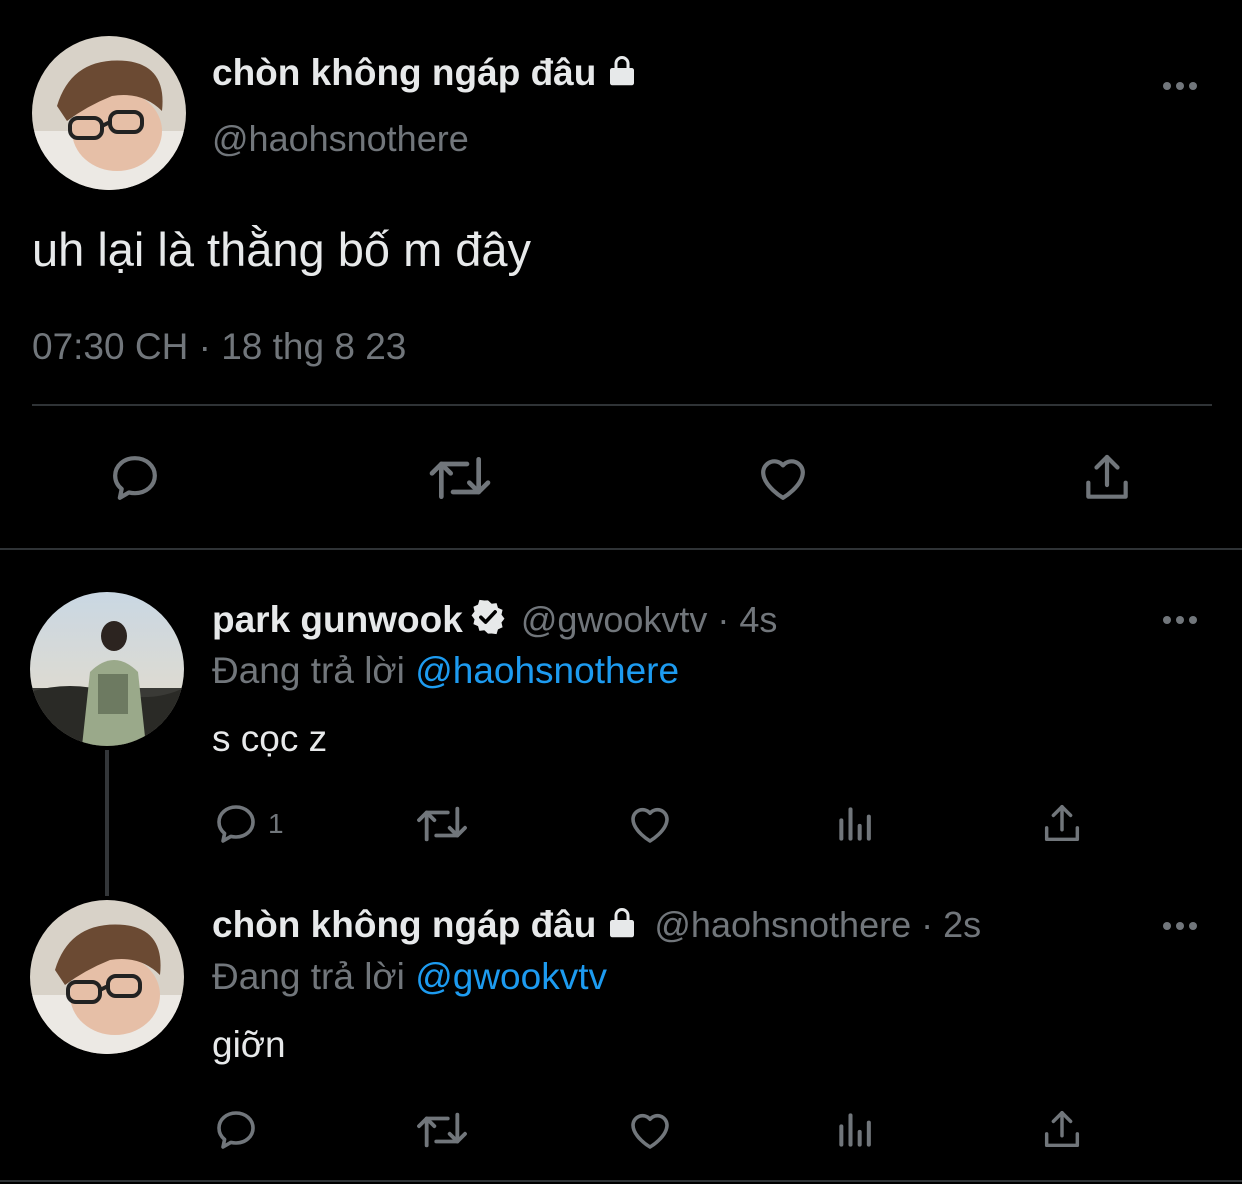  What do you see at coordinates (622, 405) in the screenshot?
I see `divider` at bounding box center [622, 405].